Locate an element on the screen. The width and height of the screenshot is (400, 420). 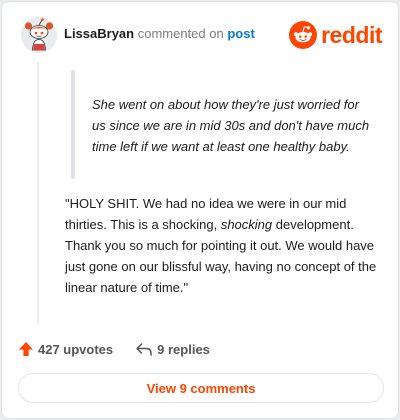
reddit-logo: reddit is located at coordinates (335, 35).